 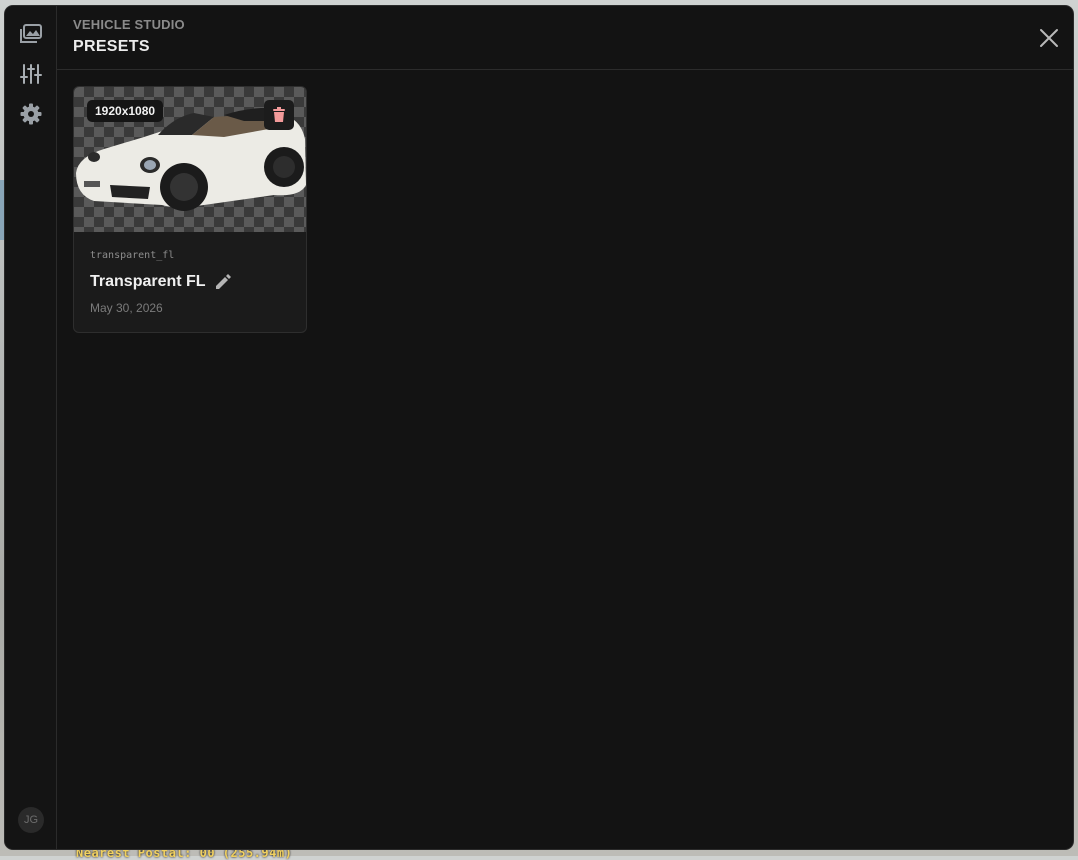 What do you see at coordinates (148, 281) in the screenshot?
I see `preset-name: Transparent FL` at bounding box center [148, 281].